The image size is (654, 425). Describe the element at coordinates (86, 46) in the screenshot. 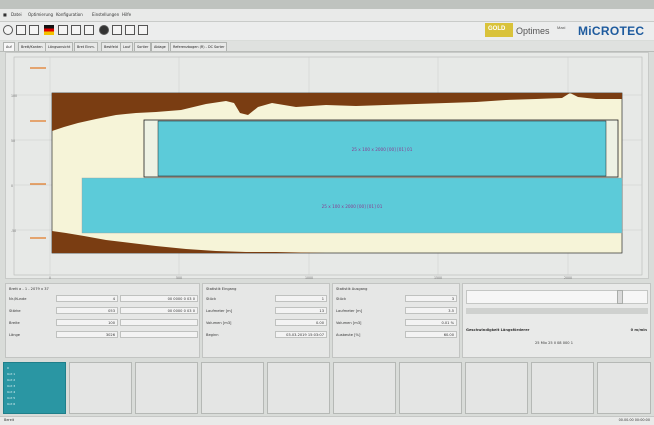

I see `tab-bret-einm: Bret Einm.` at that location.